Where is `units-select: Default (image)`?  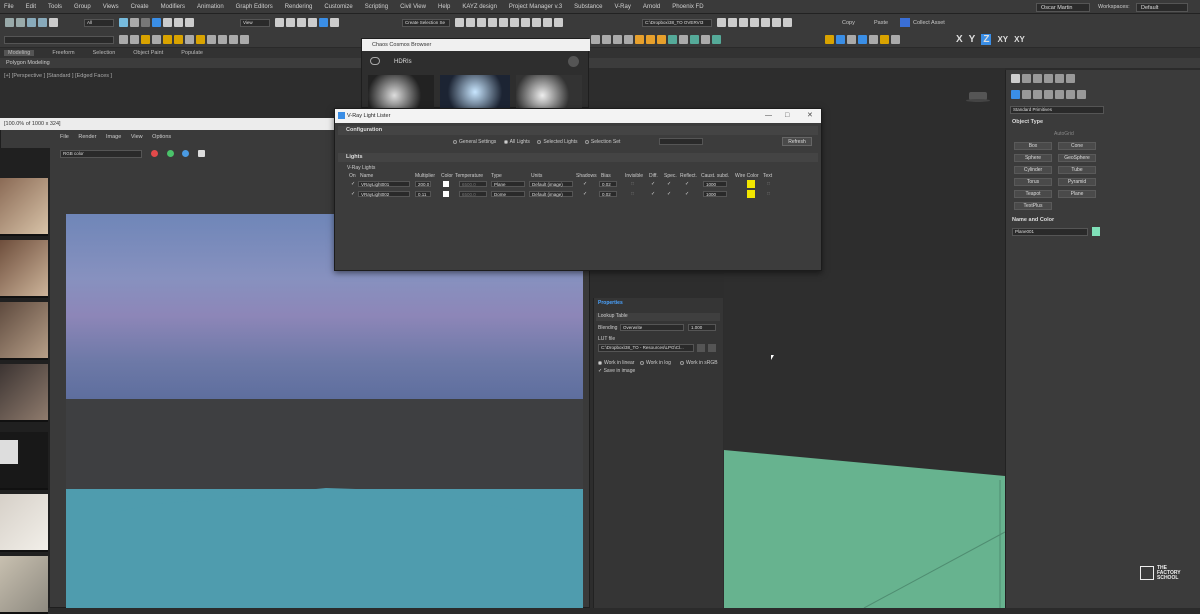
units-select: Default (image) is located at coordinates (551, 184).